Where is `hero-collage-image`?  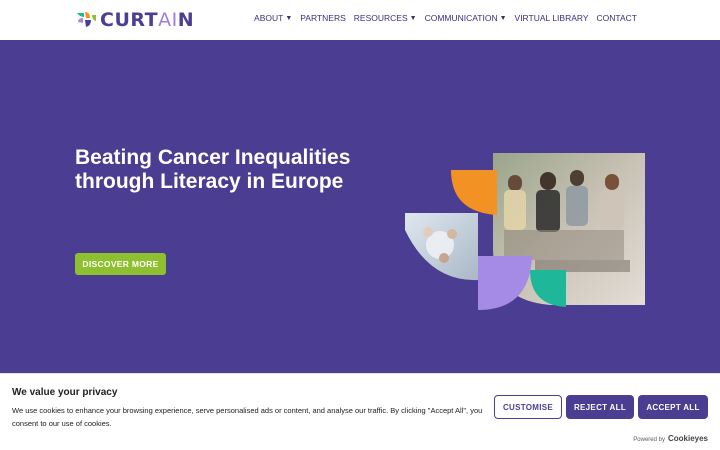
hero-collage-image is located at coordinates (525, 231).